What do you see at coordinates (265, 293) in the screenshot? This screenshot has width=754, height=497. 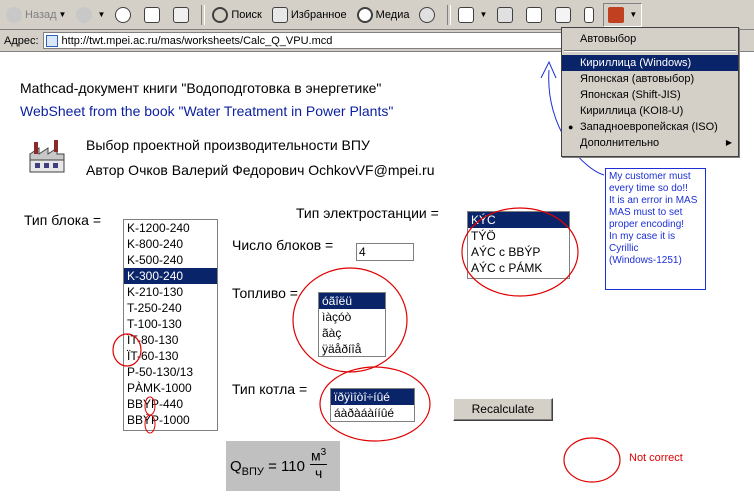 I see `fuel-label: Топливо =` at bounding box center [265, 293].